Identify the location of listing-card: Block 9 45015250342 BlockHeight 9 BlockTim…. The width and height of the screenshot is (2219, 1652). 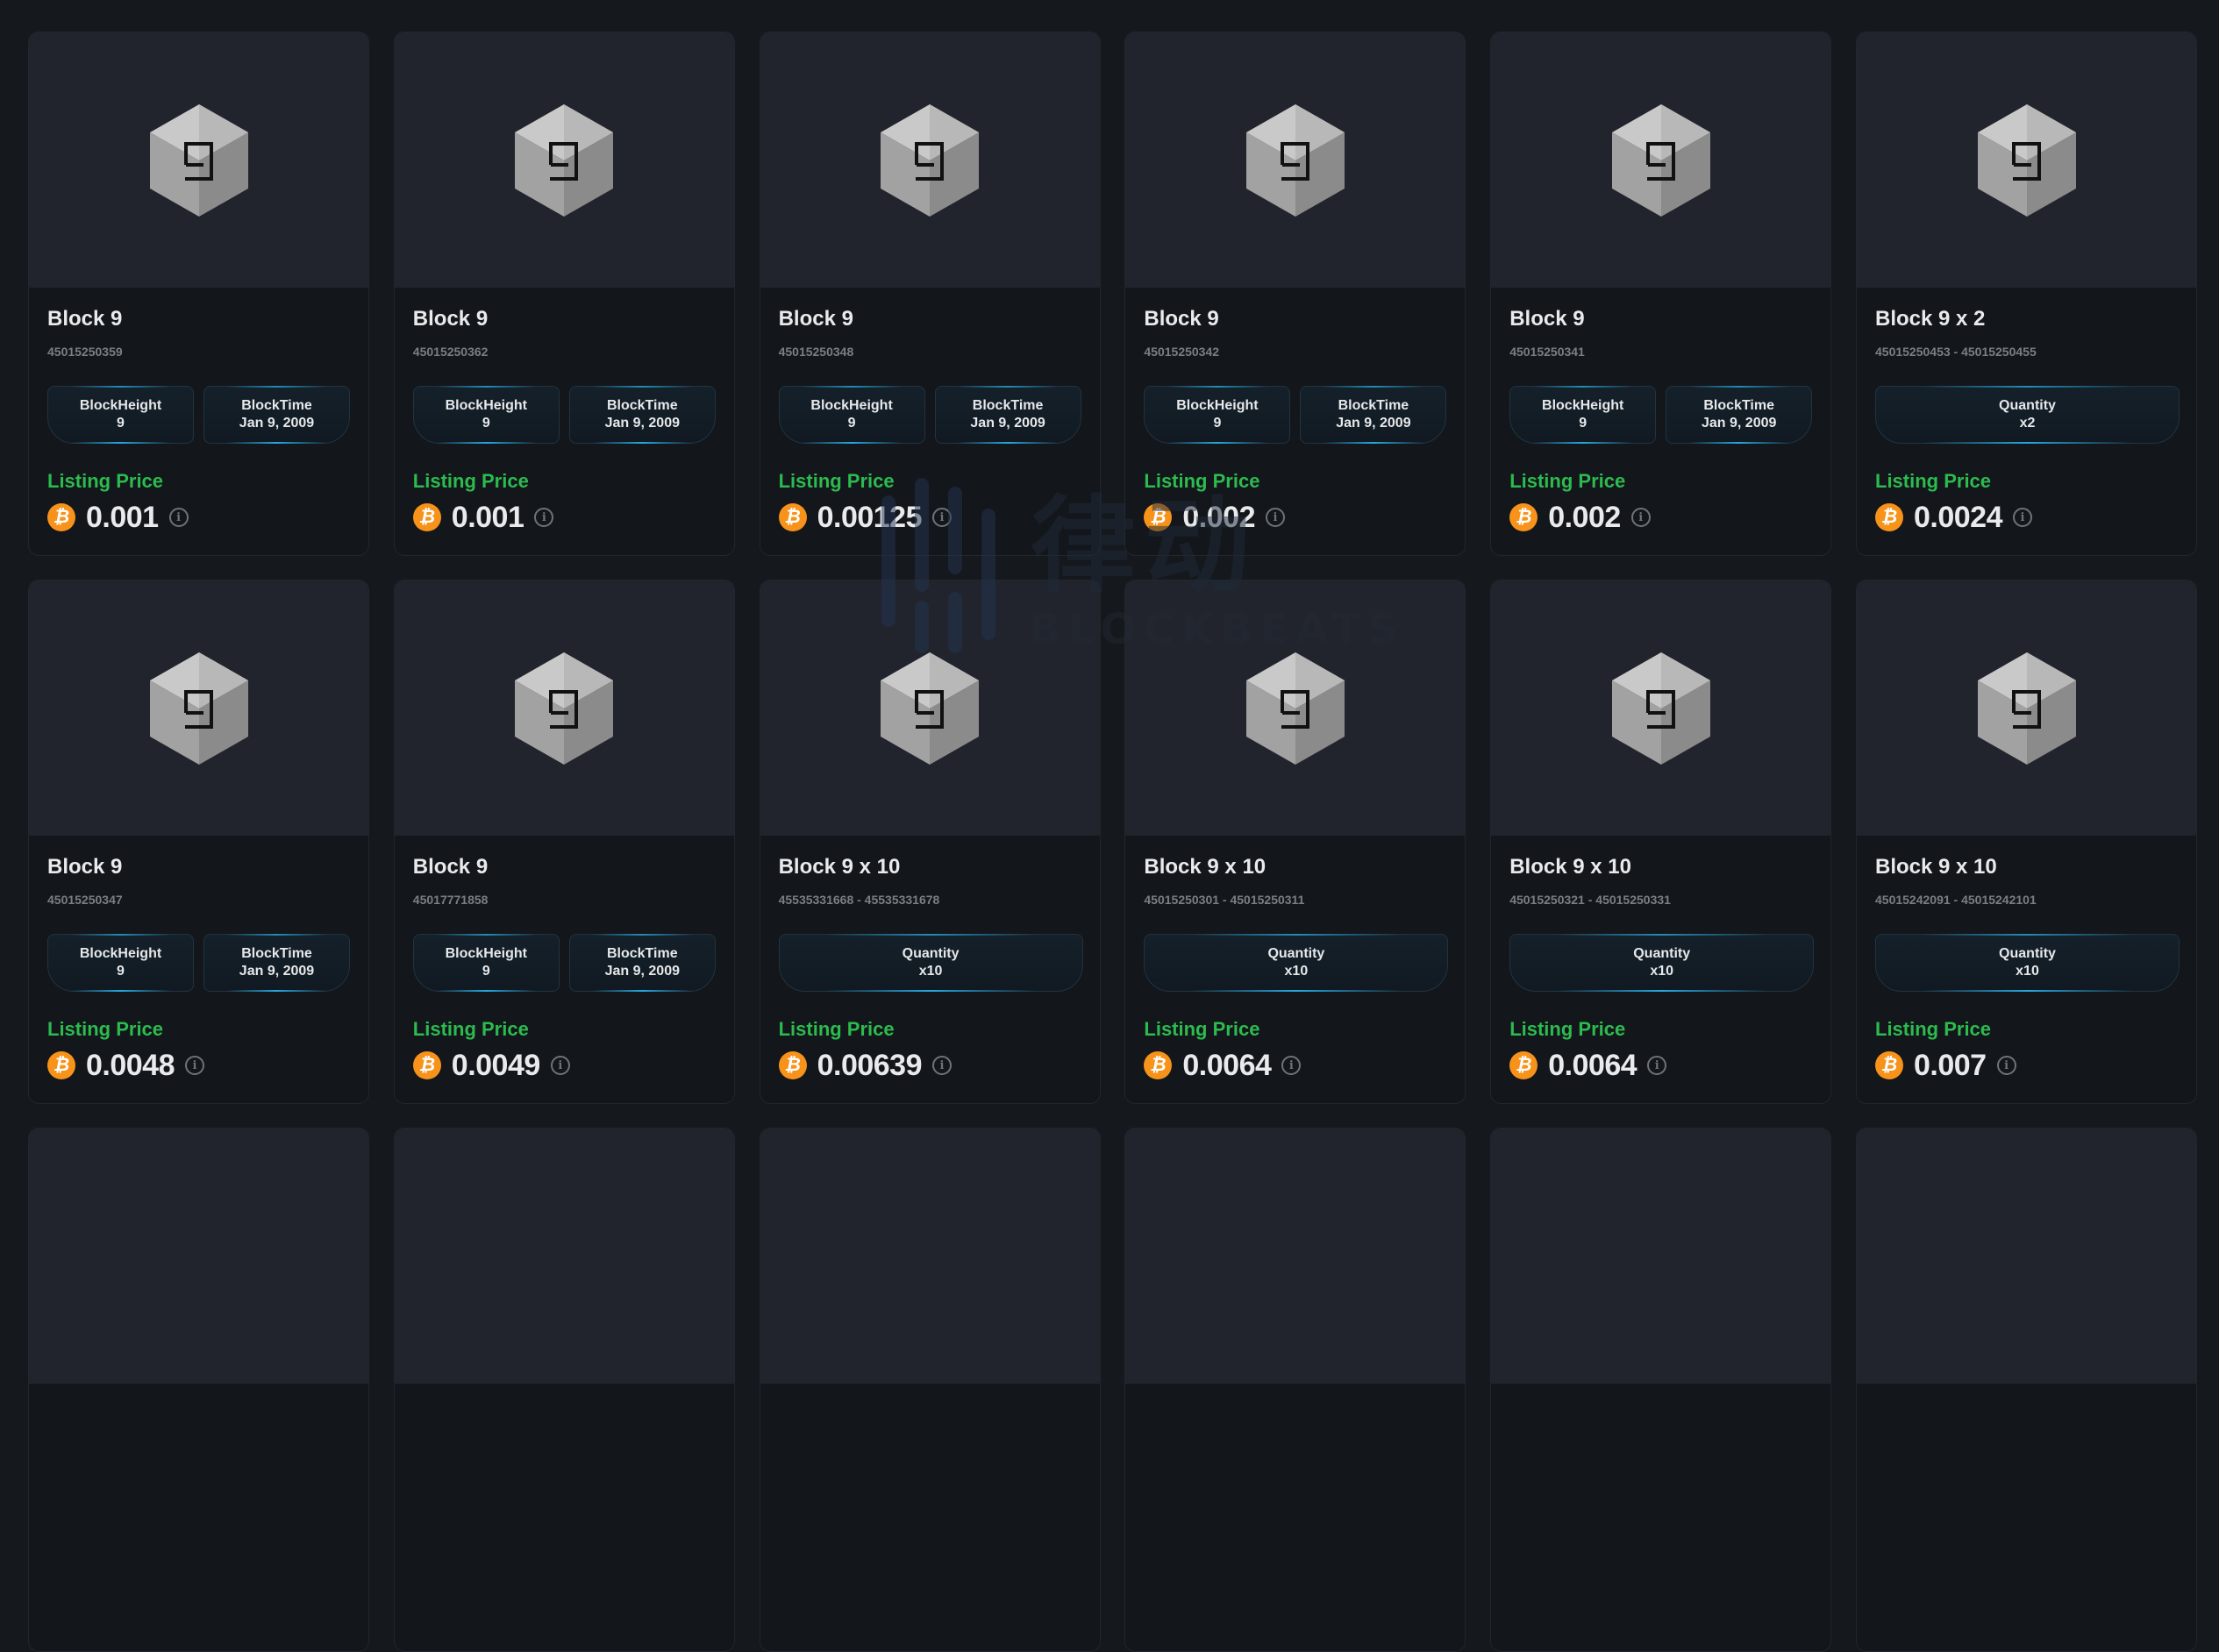
(1295, 294).